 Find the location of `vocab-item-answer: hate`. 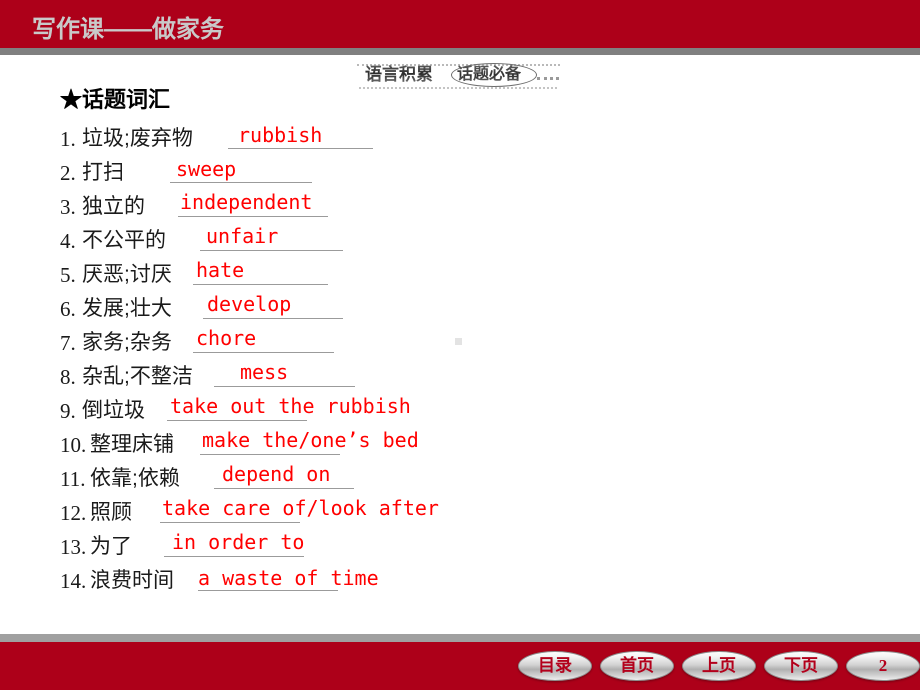

vocab-item-answer: hate is located at coordinates (220, 270).